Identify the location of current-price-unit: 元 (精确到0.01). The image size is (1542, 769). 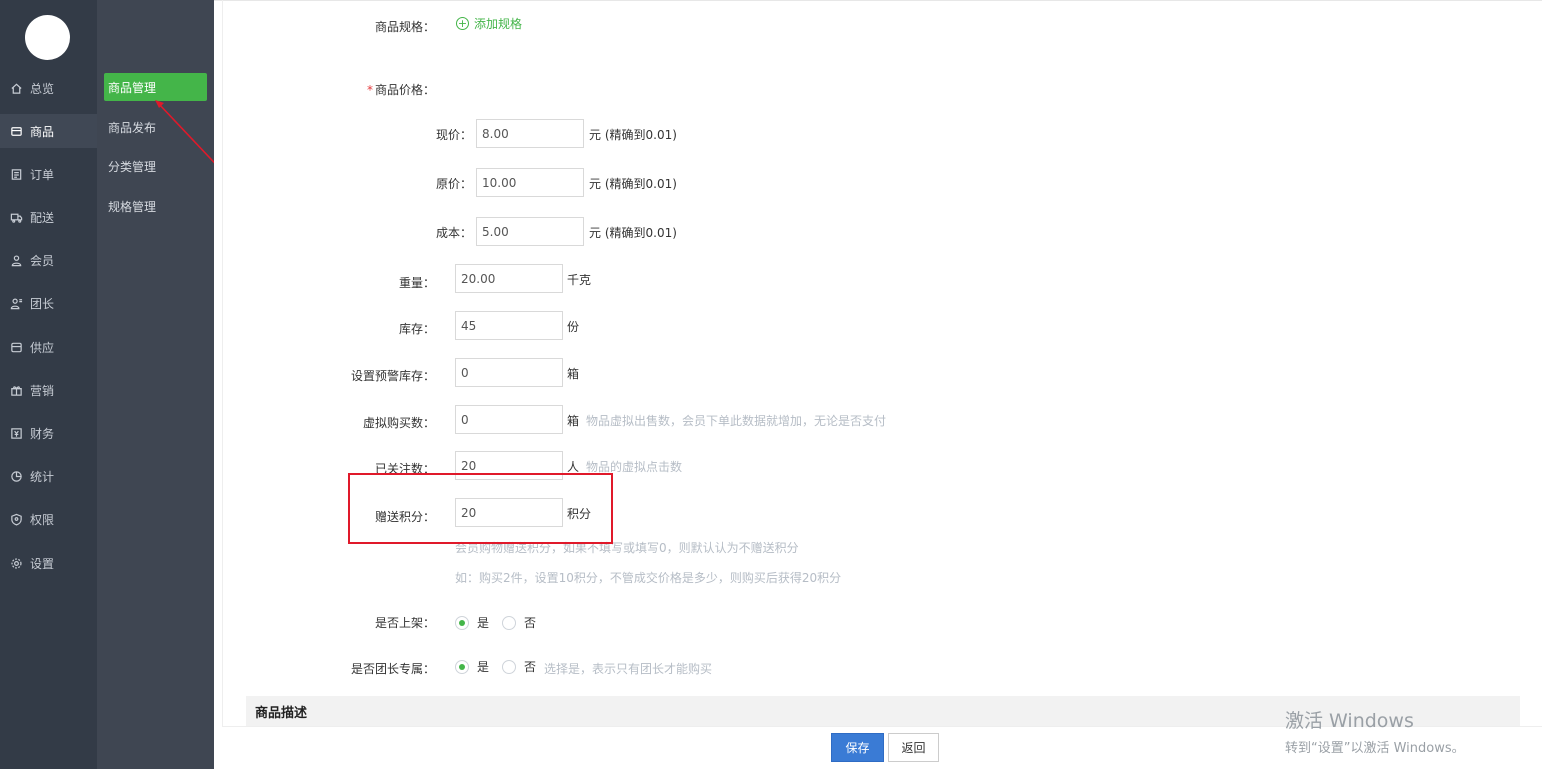
(633, 135).